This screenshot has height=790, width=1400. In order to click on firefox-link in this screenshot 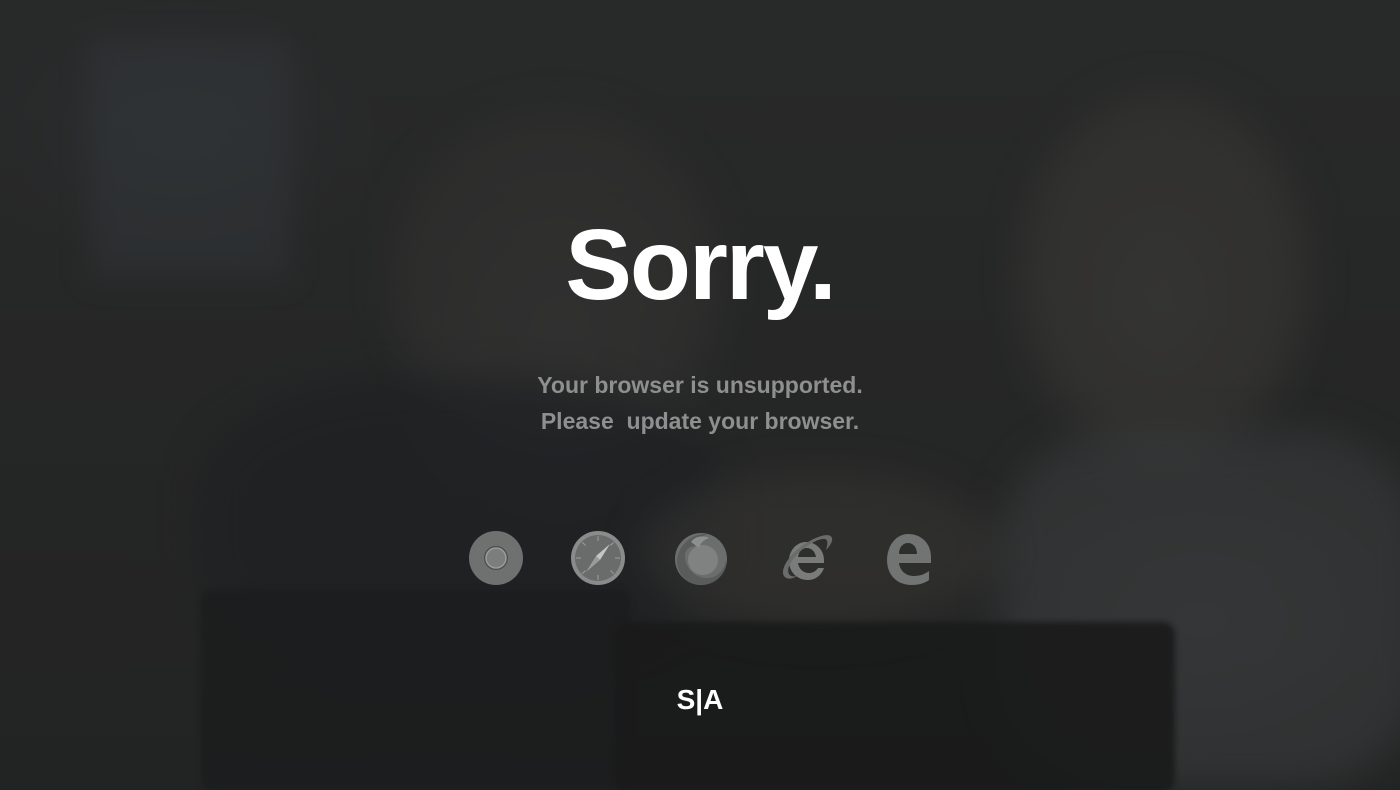, I will do `click(701, 558)`.